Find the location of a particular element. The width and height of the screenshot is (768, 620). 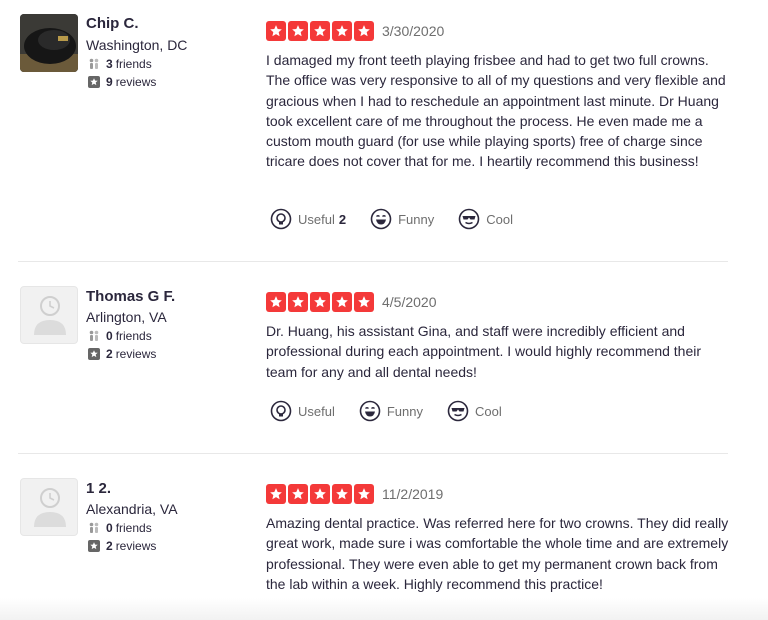

bottom-fade is located at coordinates (384, 609).